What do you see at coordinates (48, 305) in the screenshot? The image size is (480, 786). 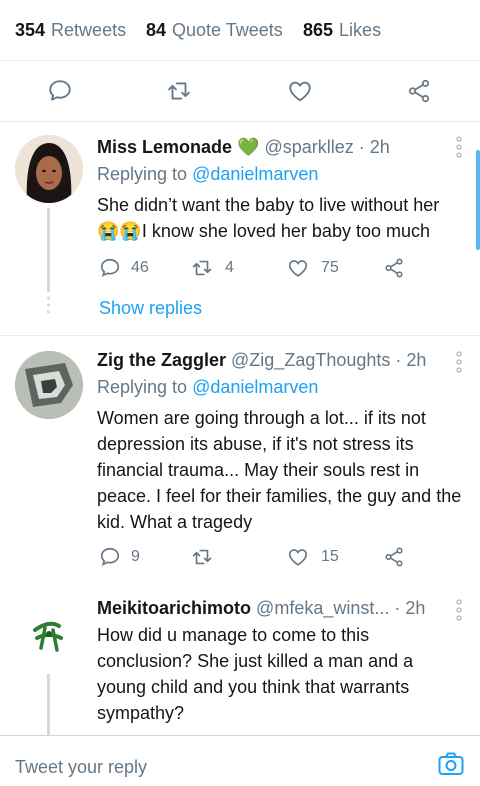 I see `thread-dots` at bounding box center [48, 305].